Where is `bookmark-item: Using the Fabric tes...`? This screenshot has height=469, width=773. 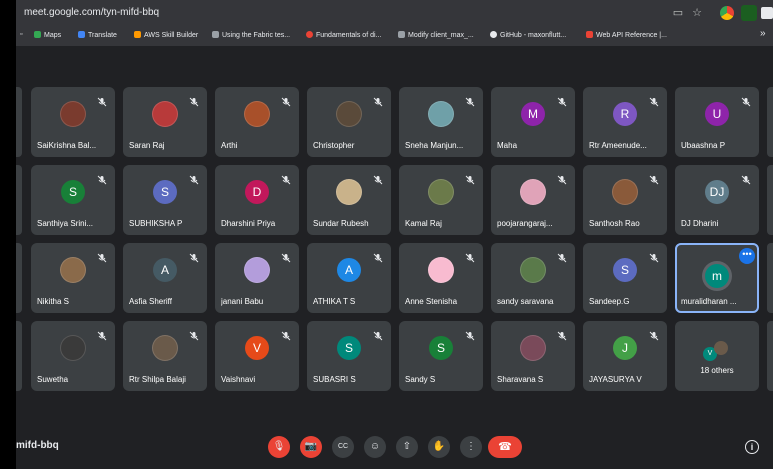 bookmark-item: Using the Fabric tes... is located at coordinates (251, 35).